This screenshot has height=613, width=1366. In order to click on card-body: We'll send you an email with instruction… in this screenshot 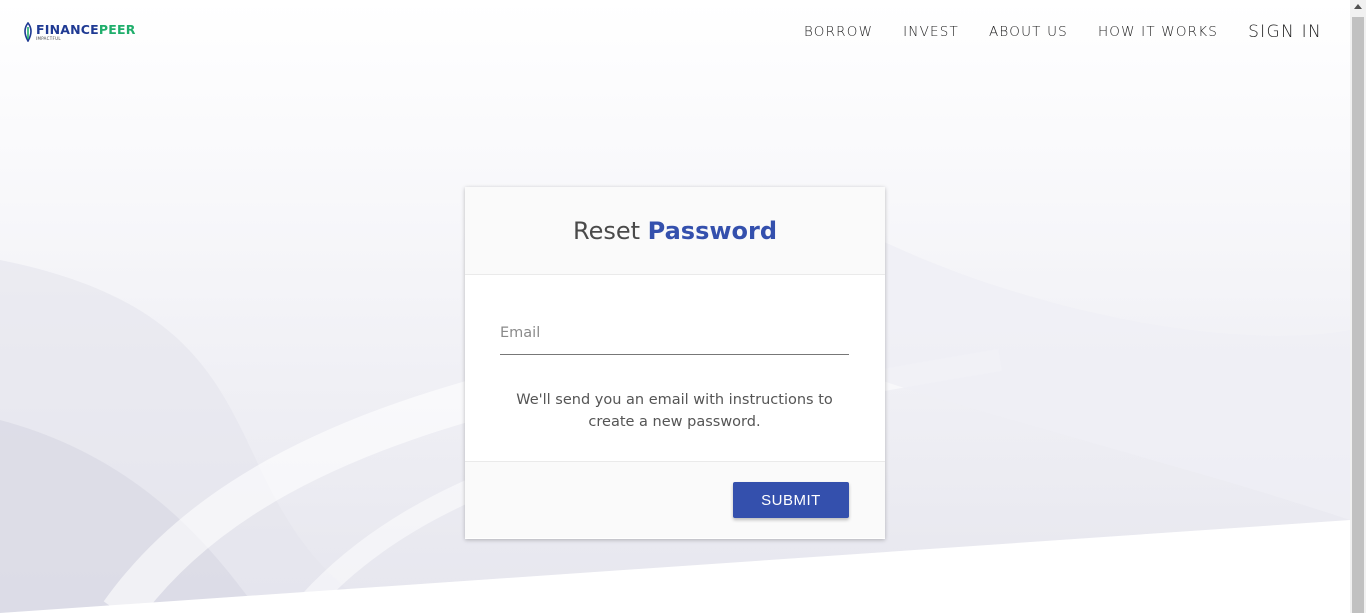, I will do `click(675, 368)`.